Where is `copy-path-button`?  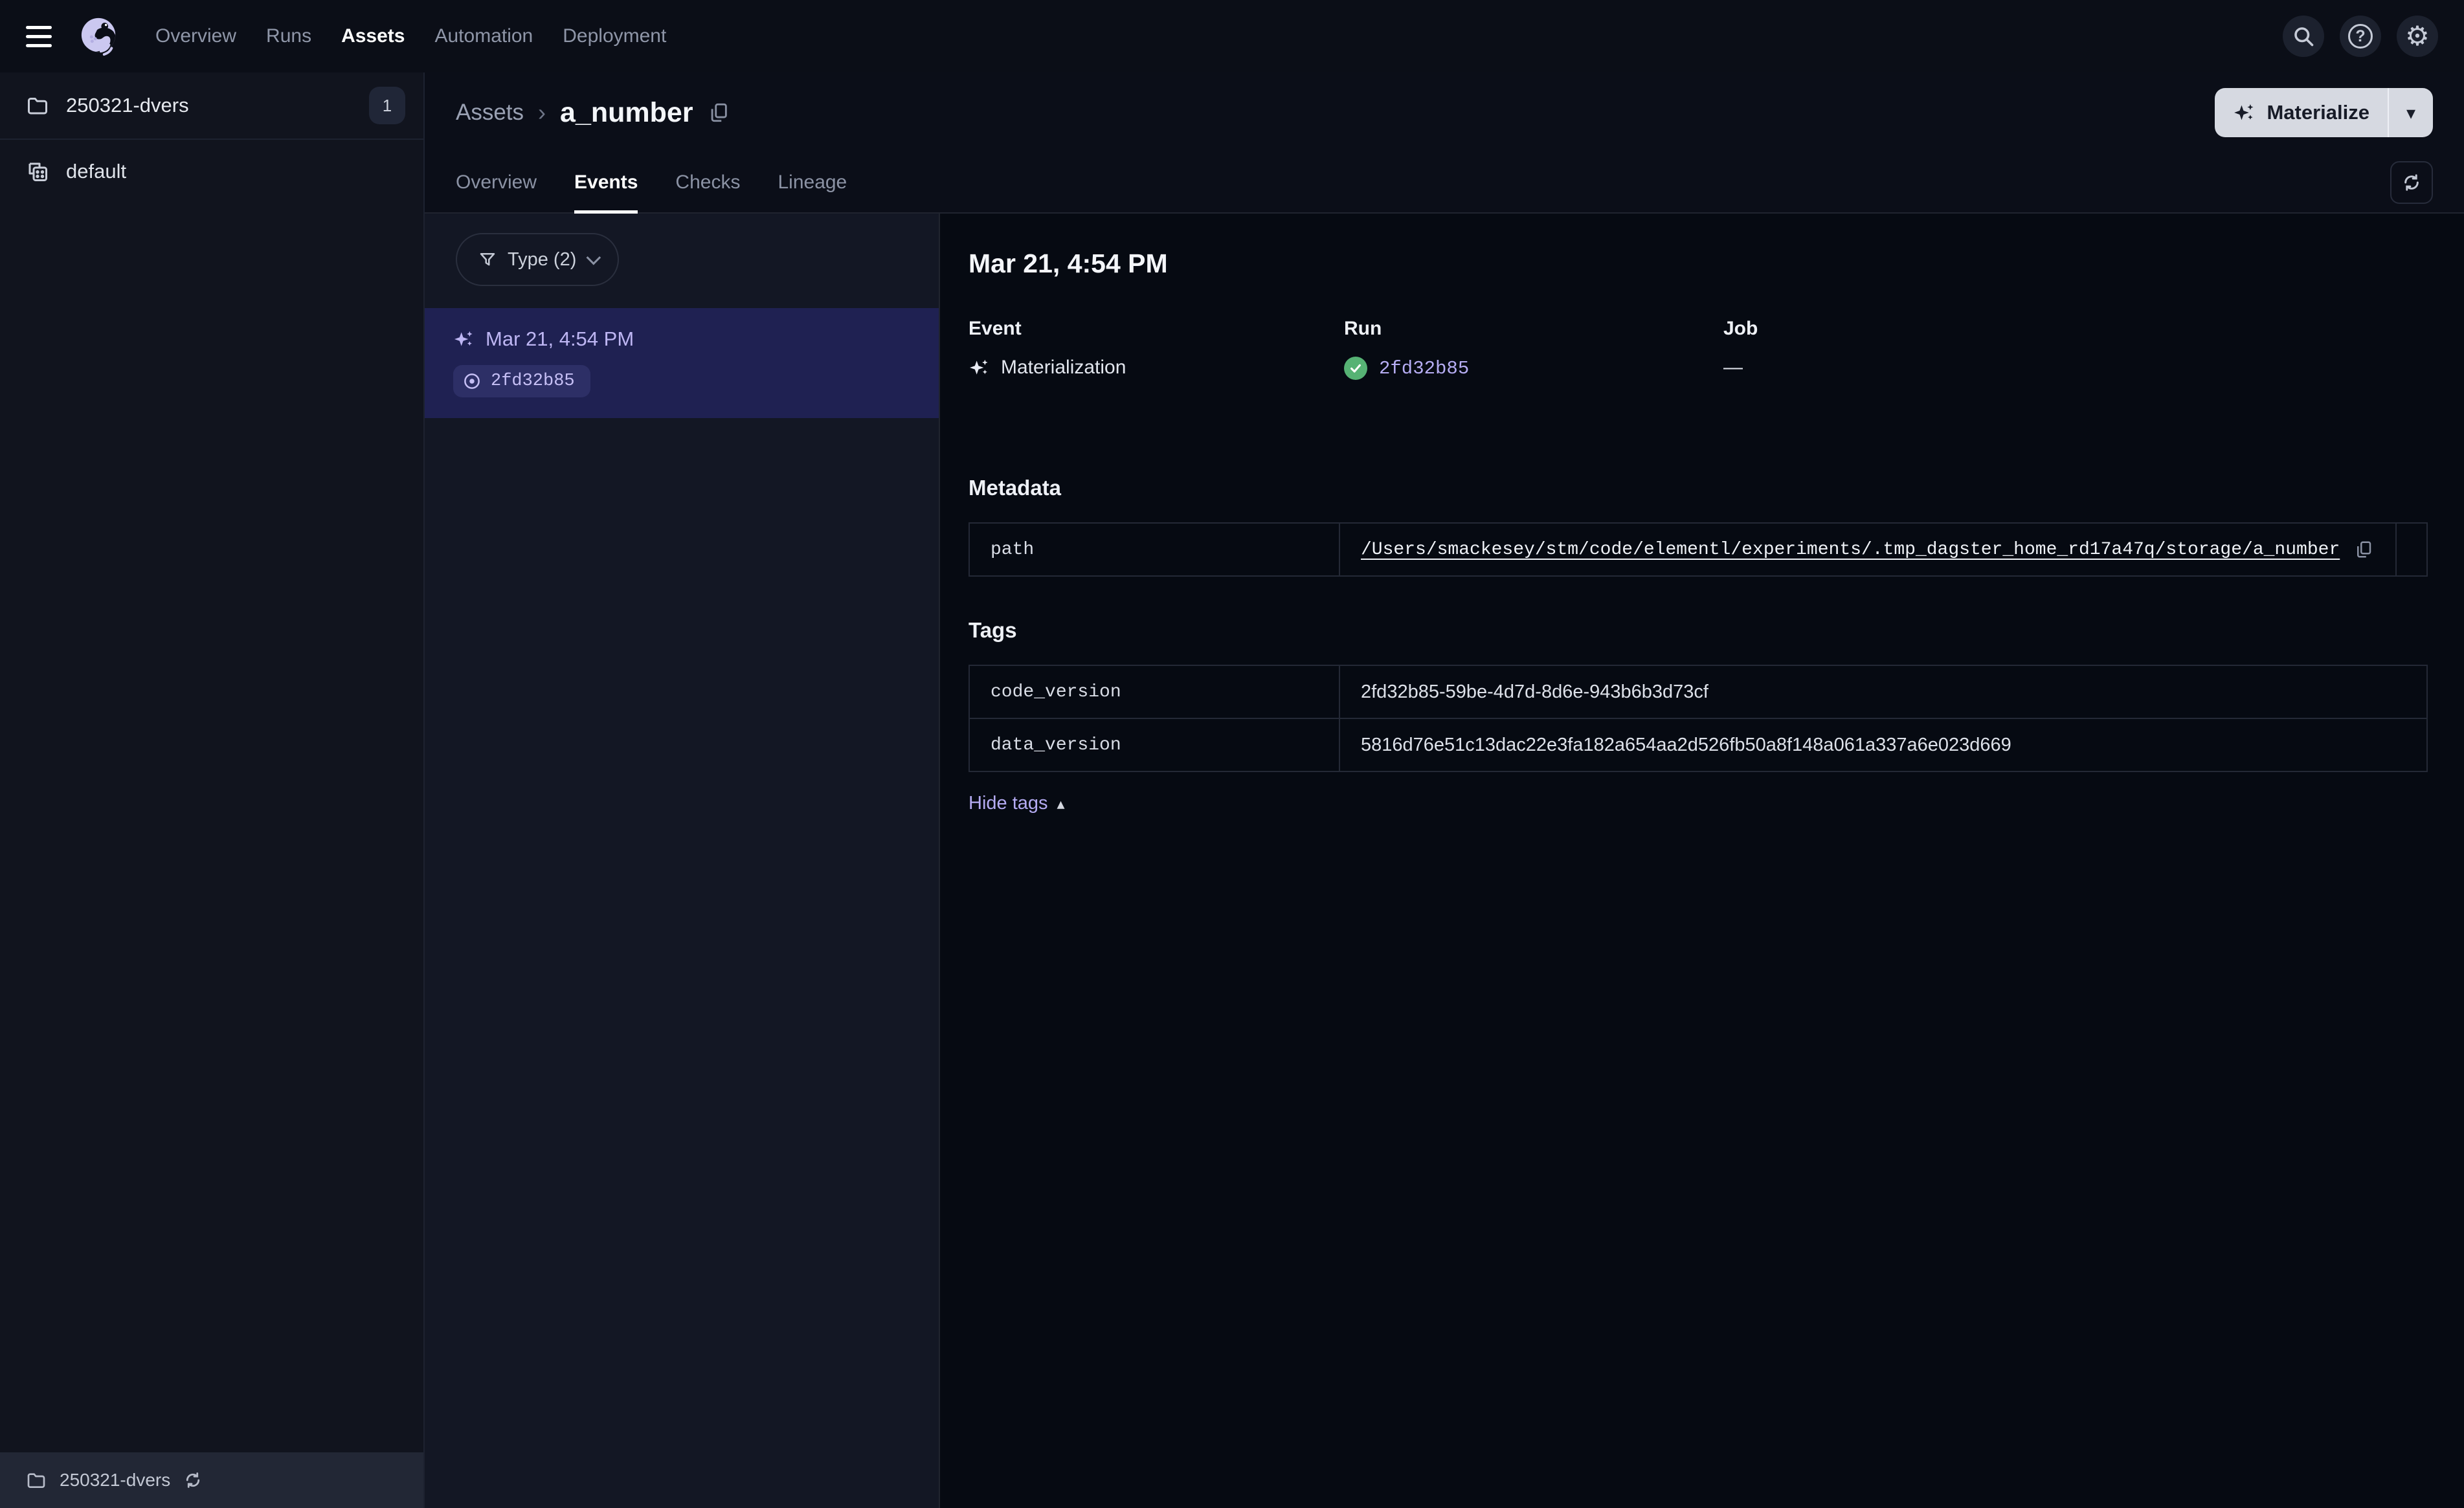
copy-path-button is located at coordinates (2363, 550).